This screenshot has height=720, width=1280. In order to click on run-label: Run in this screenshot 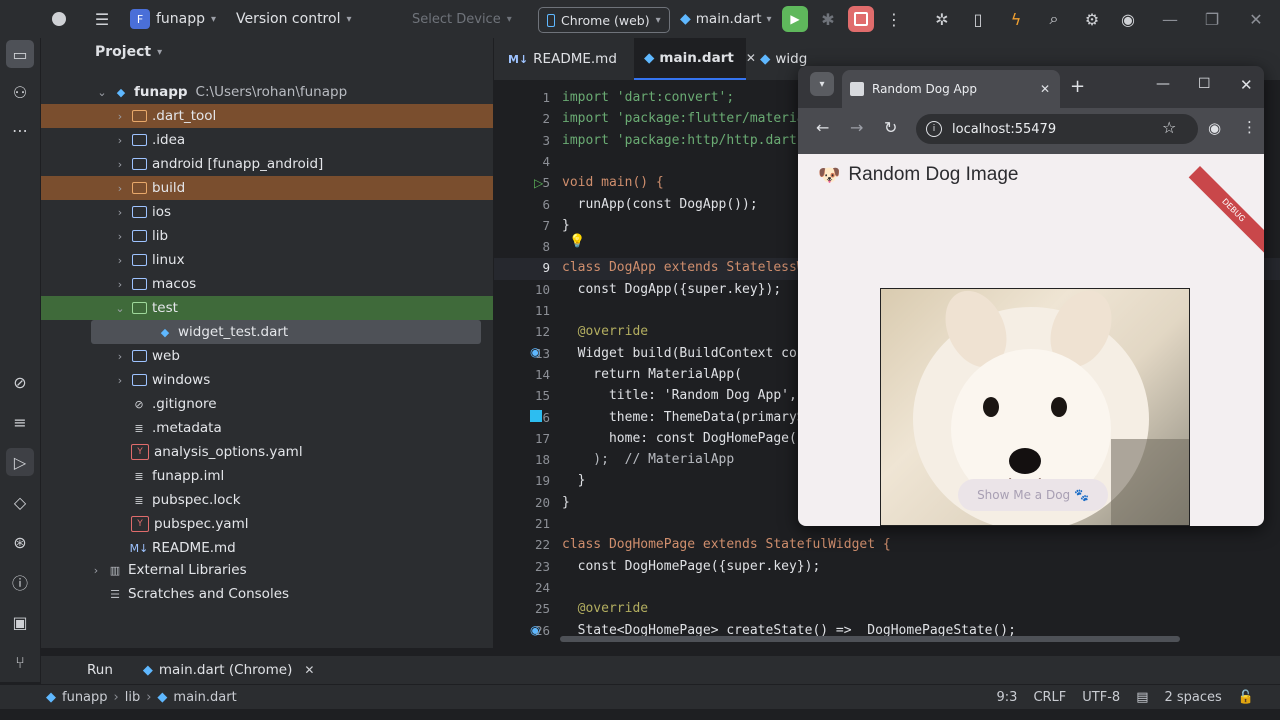, I will do `click(100, 670)`.